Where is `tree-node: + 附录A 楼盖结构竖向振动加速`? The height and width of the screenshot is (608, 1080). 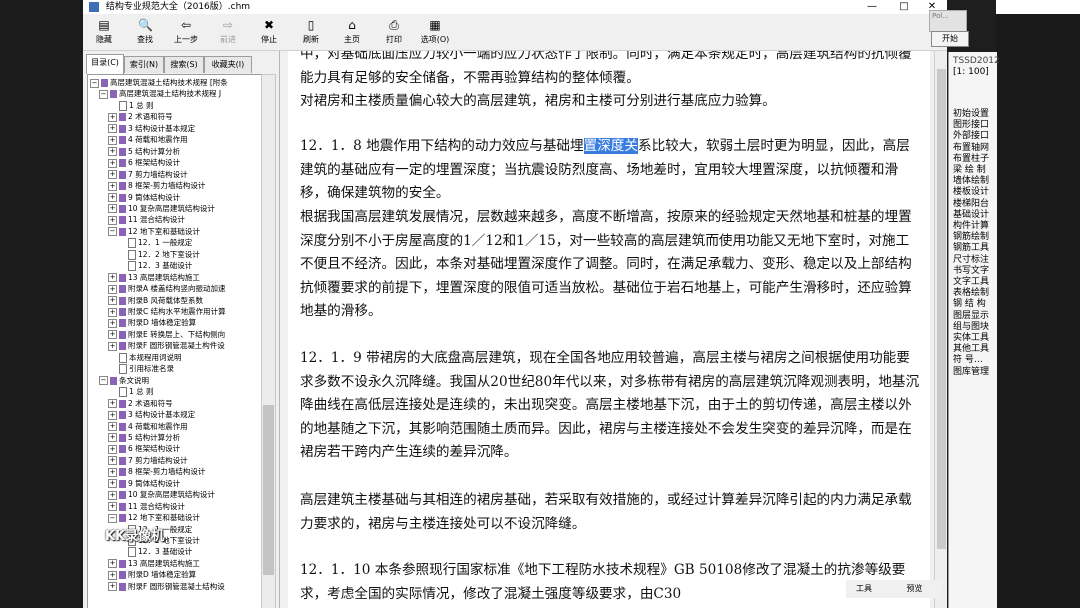
tree-node: + 附录A 楼盖结构竖向振动加速 is located at coordinates (167, 288).